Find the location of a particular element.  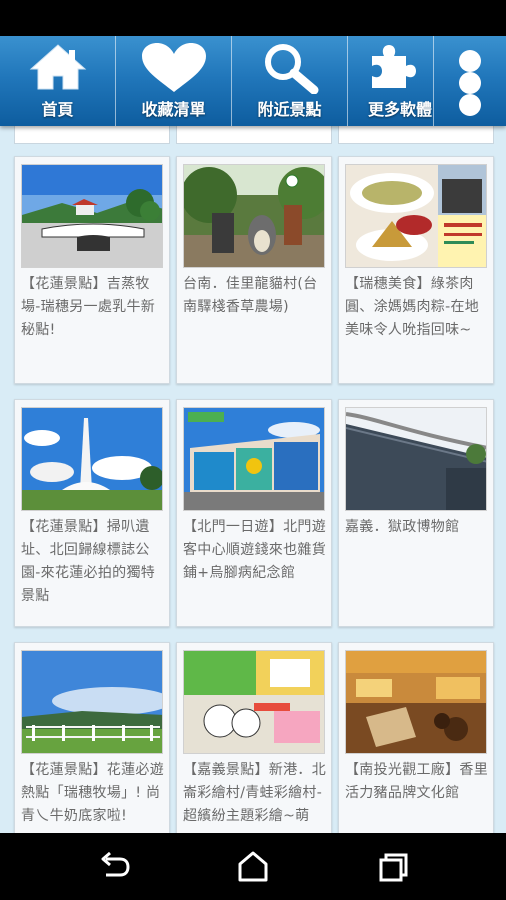

back-icon is located at coordinates (114, 871).